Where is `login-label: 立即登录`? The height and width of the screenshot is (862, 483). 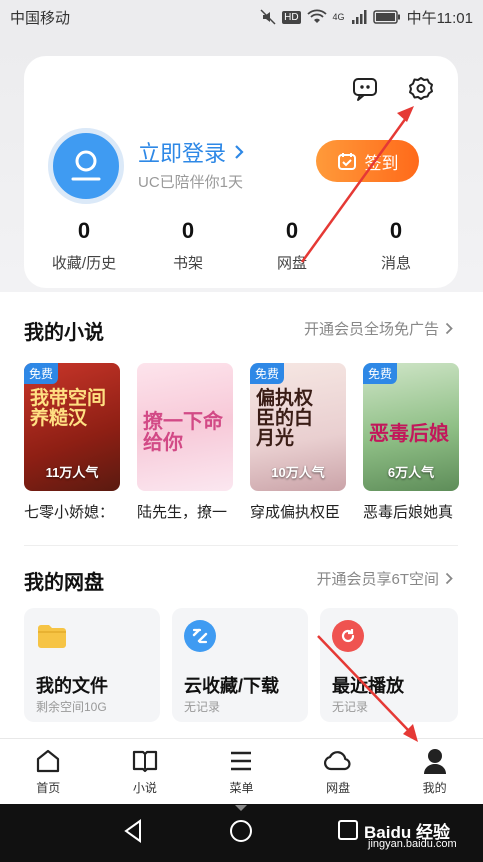 login-label: 立即登录 is located at coordinates (182, 153).